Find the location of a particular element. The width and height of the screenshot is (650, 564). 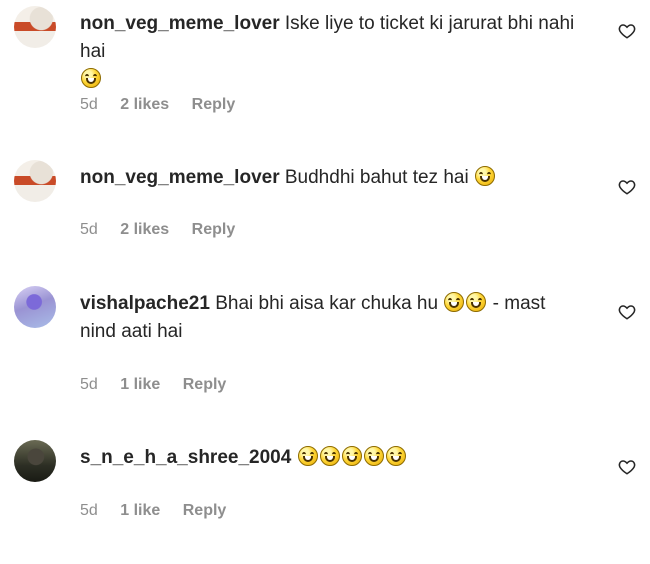

comment-text: Budhdhi bahut tez hai is located at coordinates (376, 177).